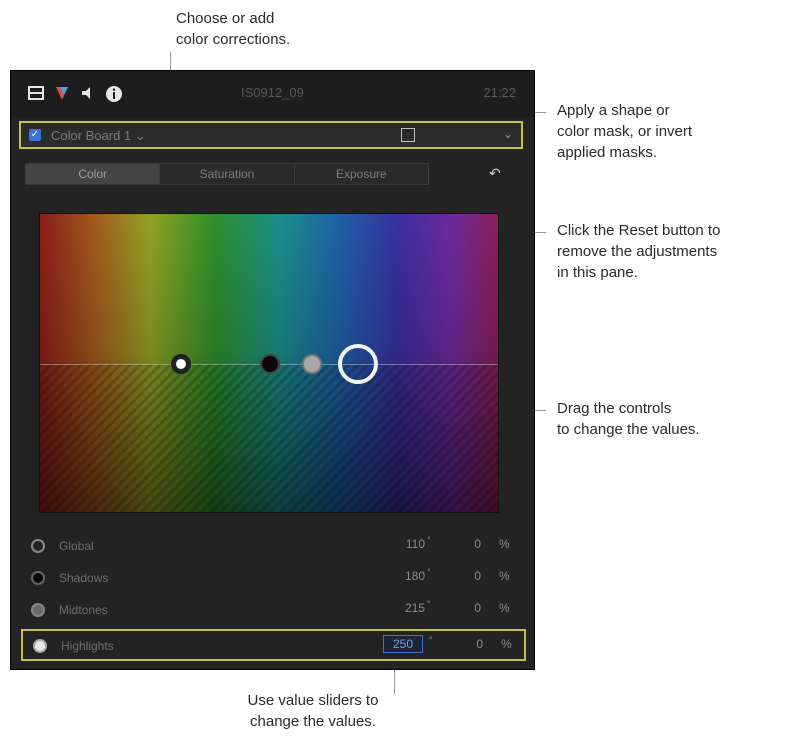 The image size is (785, 739). I want to click on color-correction-popup: Color Board 1 ⌄, so click(98, 136).